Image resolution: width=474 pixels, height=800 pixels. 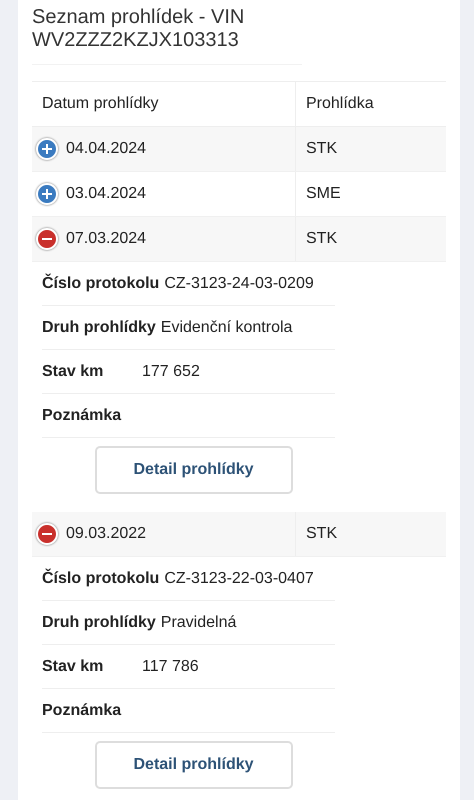 I want to click on table-cell: 04.04.2024, so click(x=106, y=149).